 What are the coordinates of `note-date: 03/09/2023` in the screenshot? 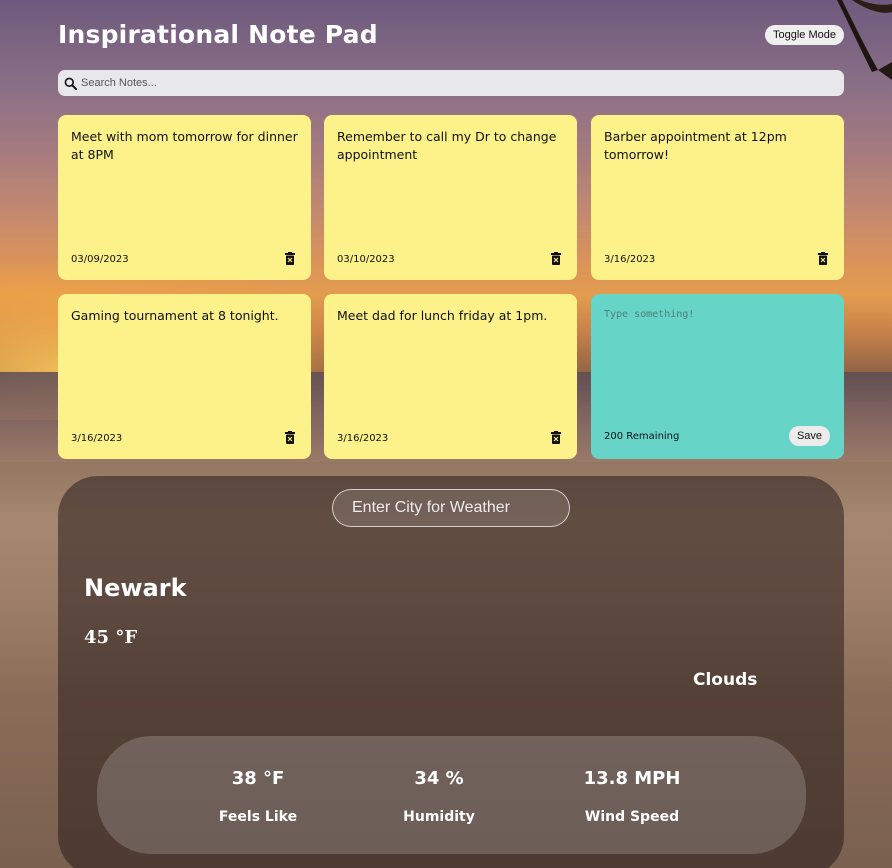 It's located at (100, 259).